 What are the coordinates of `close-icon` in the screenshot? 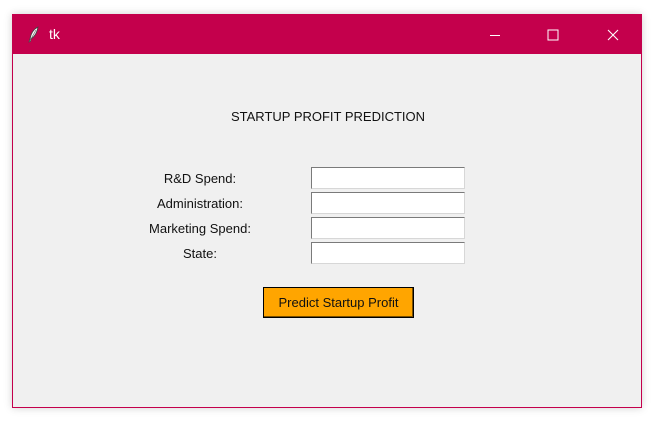 It's located at (613, 34).